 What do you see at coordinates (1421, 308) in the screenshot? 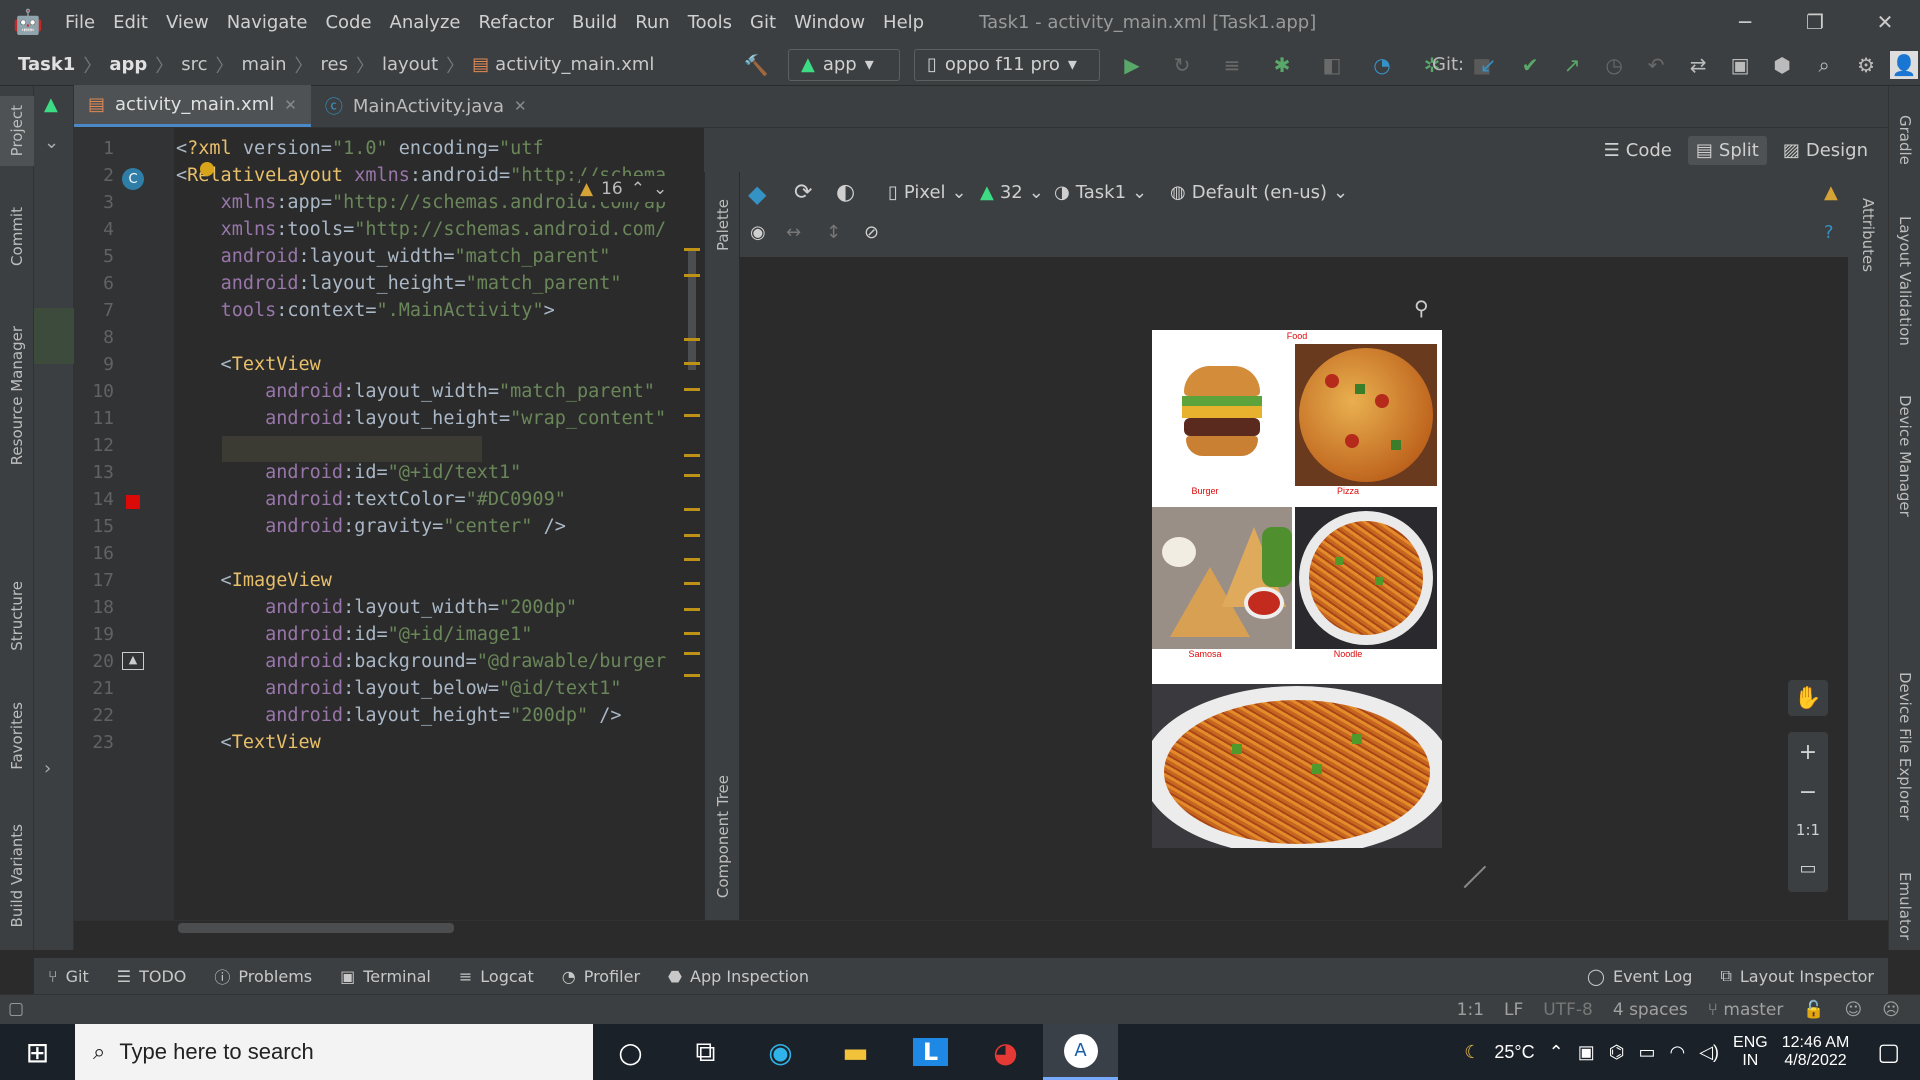
I see `pin-icon: ⚲` at bounding box center [1421, 308].